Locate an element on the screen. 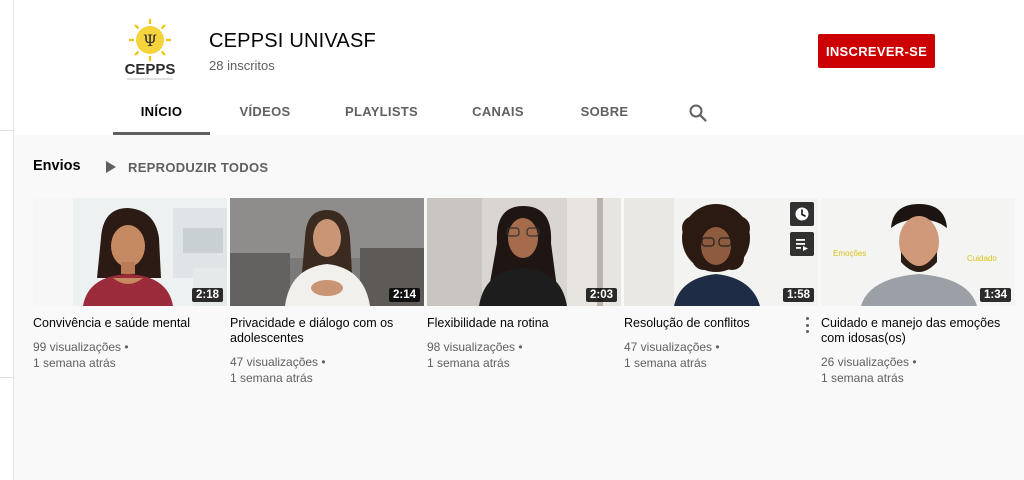  view-count: 26 visualizações • is located at coordinates (869, 362).